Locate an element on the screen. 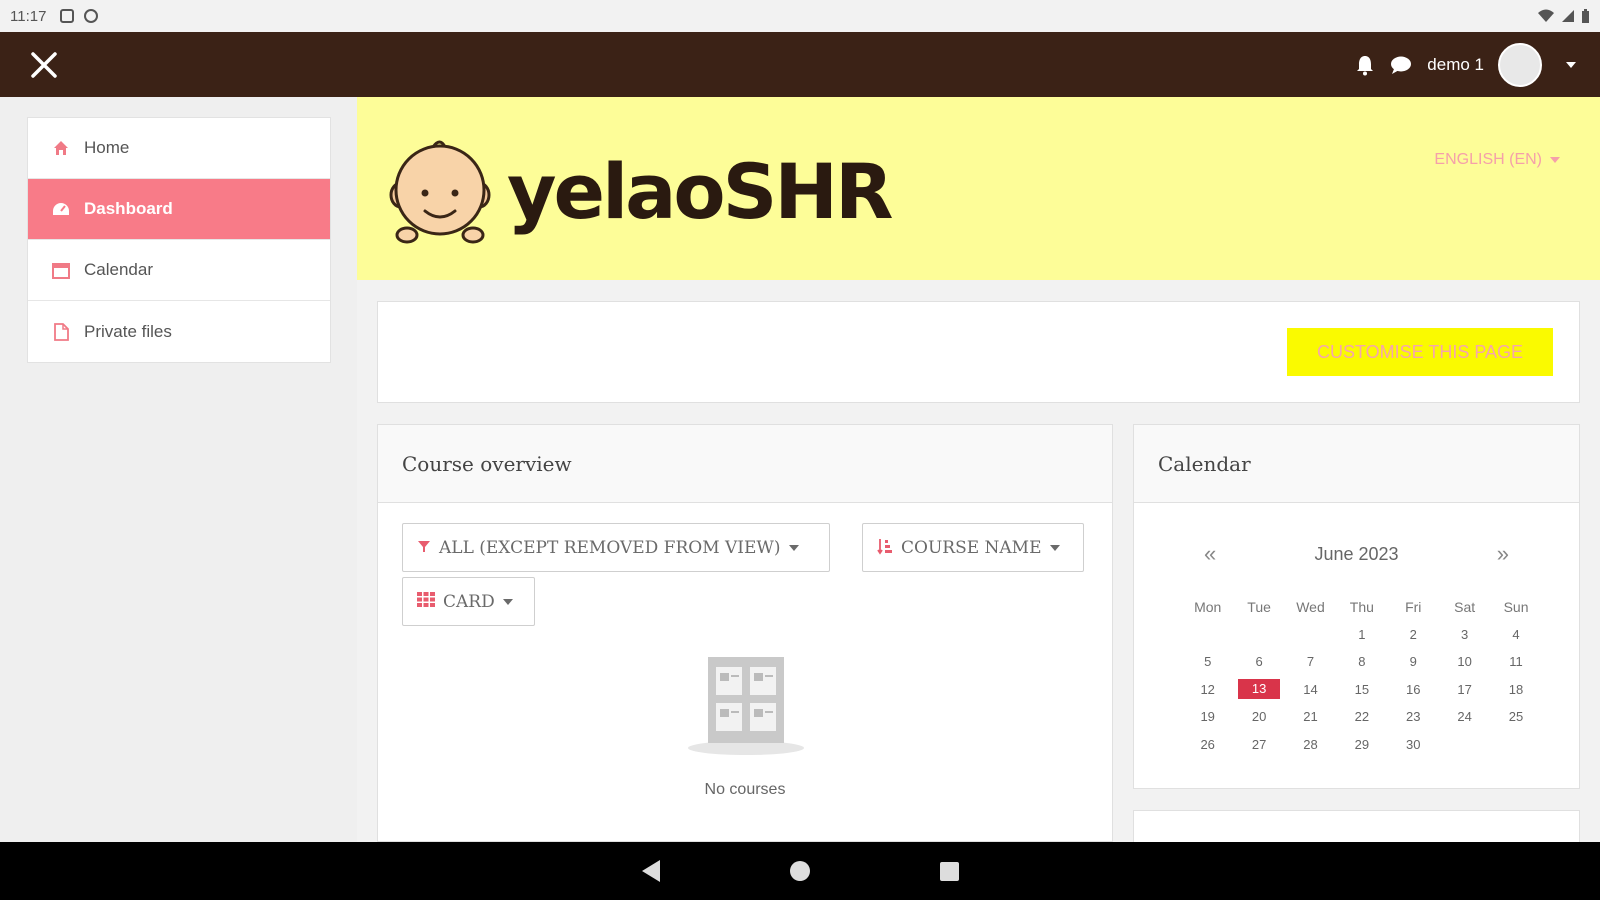 This screenshot has width=1600, height=900. course-sort-dropdown: COURSE NAME is located at coordinates (973, 547).